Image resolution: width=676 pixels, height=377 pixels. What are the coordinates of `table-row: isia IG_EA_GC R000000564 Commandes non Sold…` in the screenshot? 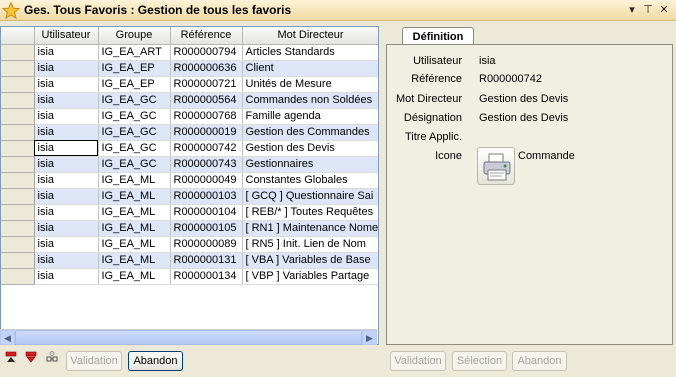 It's located at (189, 100).